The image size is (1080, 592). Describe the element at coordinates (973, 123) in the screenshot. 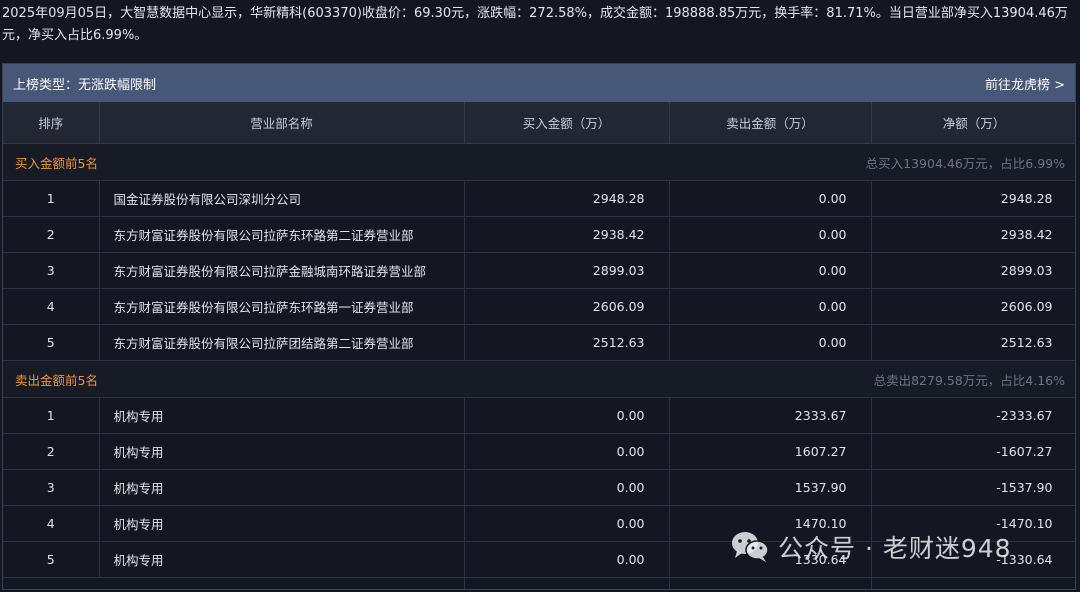

I see `header-net-amount: 净额（万）` at that location.